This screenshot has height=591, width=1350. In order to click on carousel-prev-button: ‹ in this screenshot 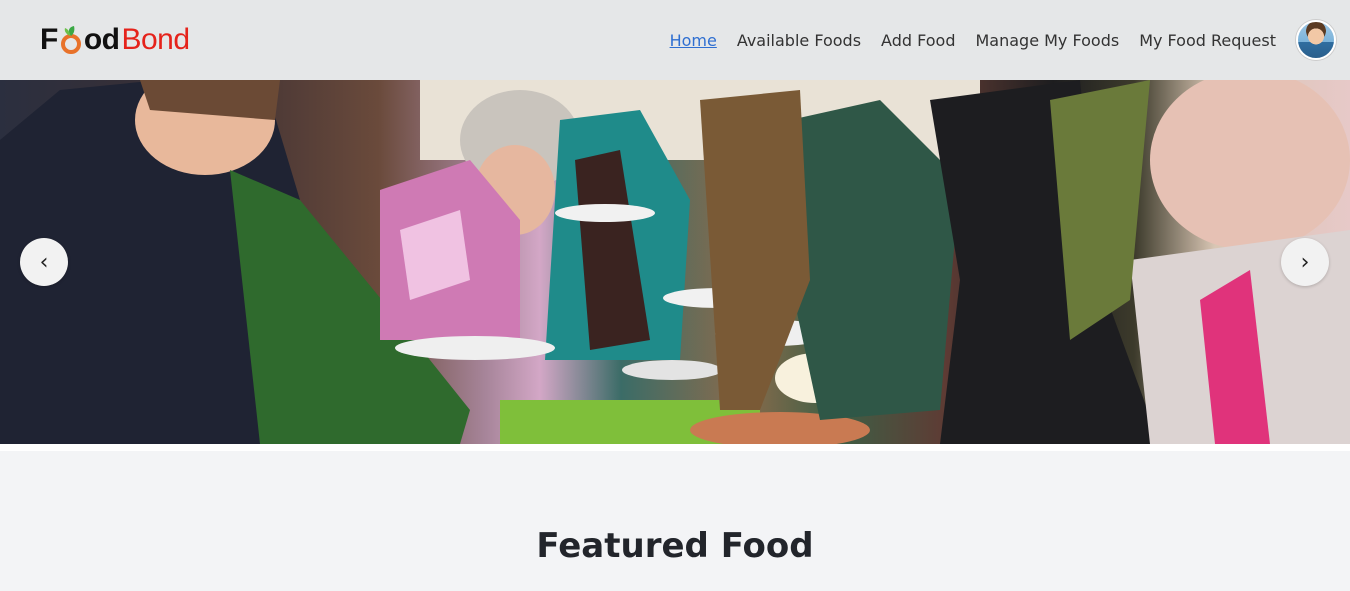, I will do `click(44, 262)`.